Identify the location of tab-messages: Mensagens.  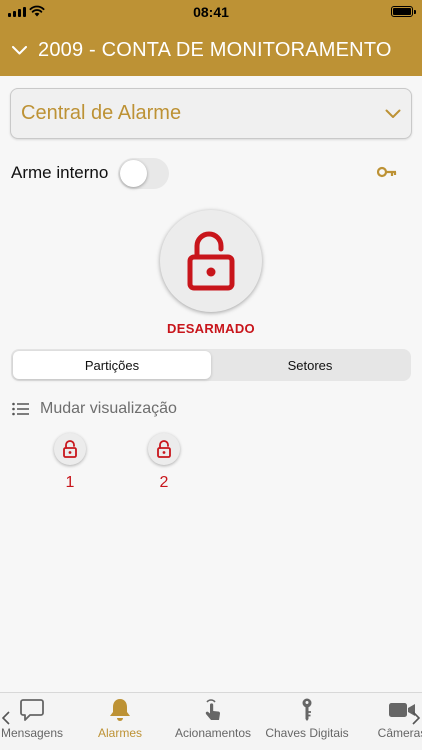
(34, 718).